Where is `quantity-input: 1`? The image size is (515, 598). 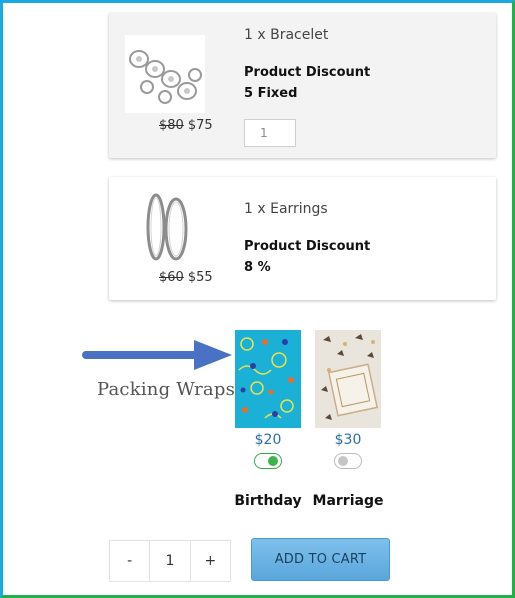
quantity-input: 1 is located at coordinates (170, 561).